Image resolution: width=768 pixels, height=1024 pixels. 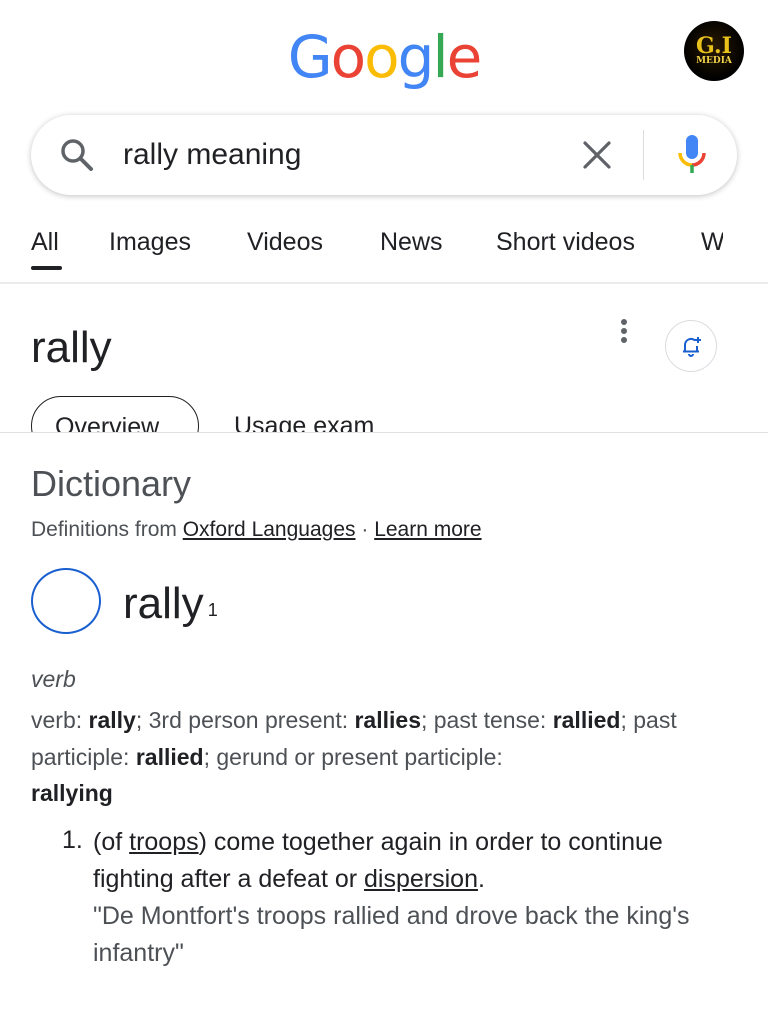 What do you see at coordinates (714, 46) in the screenshot?
I see `avatar-initials: G.I` at bounding box center [714, 46].